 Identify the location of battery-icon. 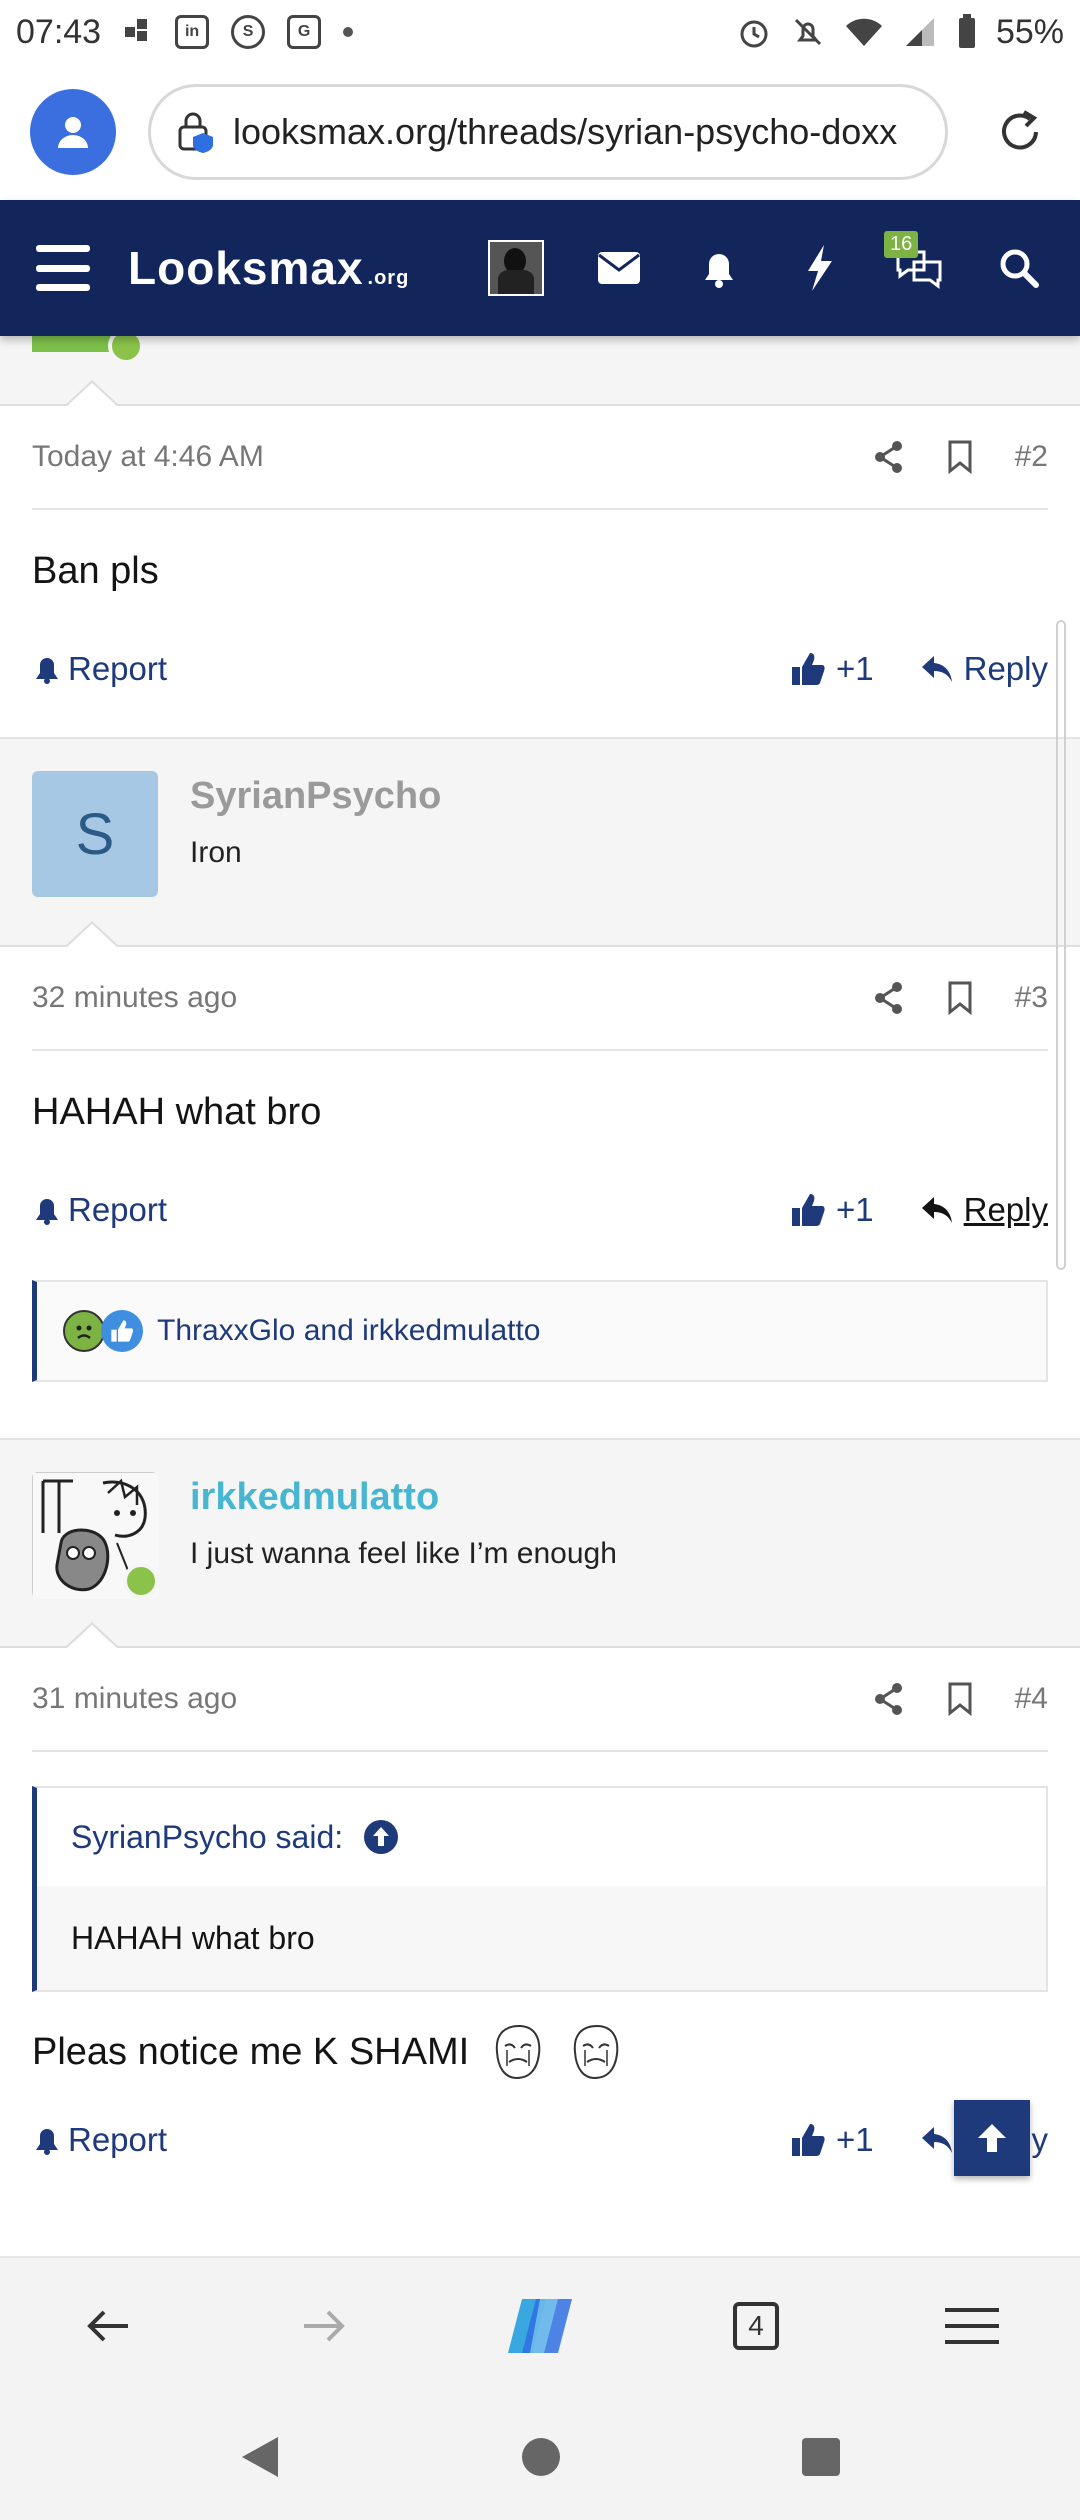
(966, 31).